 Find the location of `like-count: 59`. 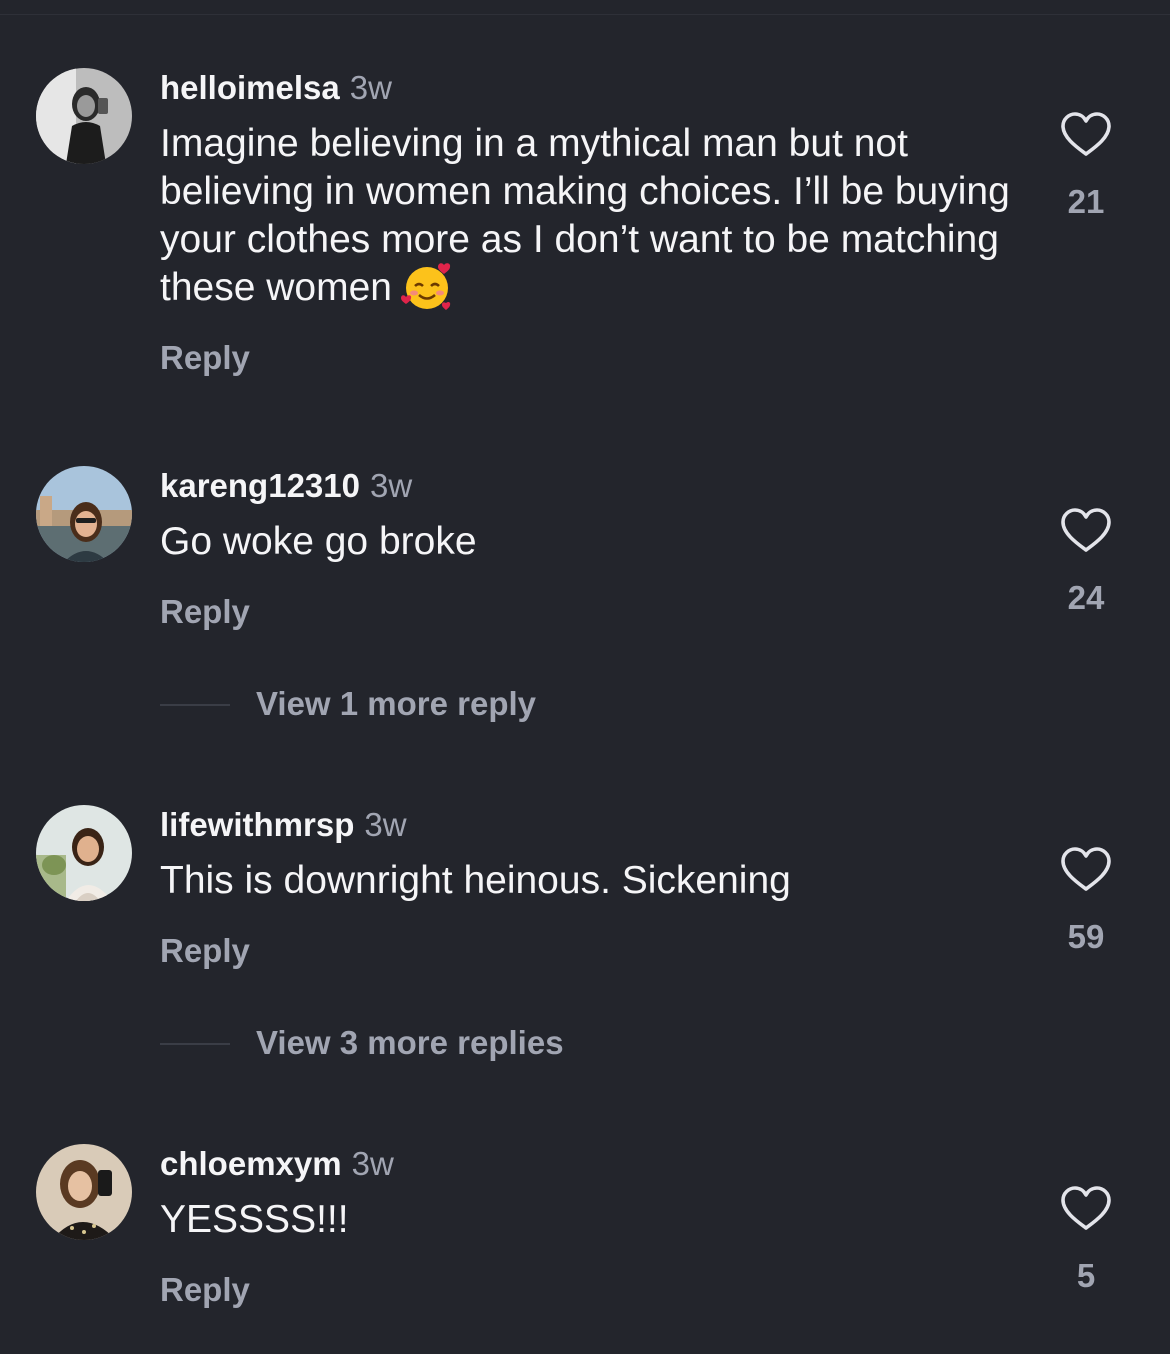

like-count: 59 is located at coordinates (1086, 936).